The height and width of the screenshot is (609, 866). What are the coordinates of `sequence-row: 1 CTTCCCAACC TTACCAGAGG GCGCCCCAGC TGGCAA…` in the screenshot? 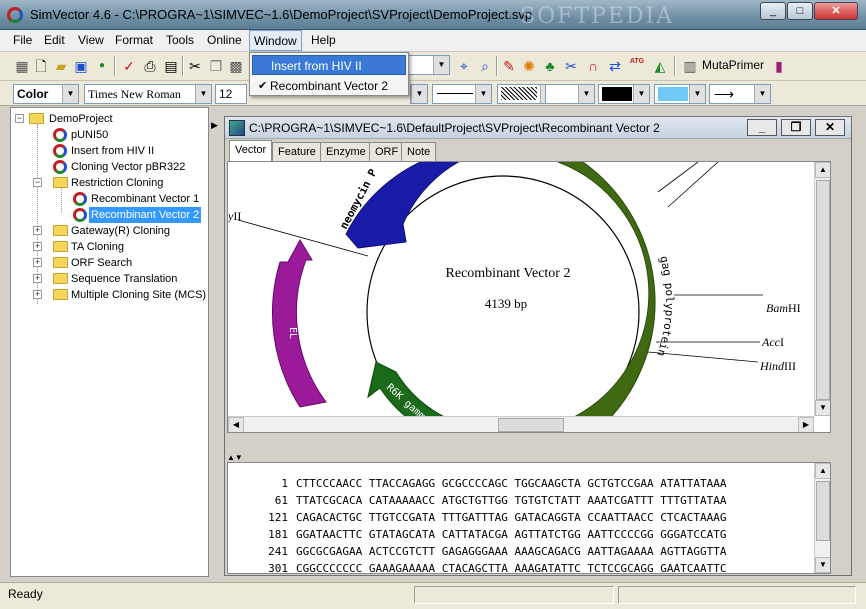 It's located at (477, 483).